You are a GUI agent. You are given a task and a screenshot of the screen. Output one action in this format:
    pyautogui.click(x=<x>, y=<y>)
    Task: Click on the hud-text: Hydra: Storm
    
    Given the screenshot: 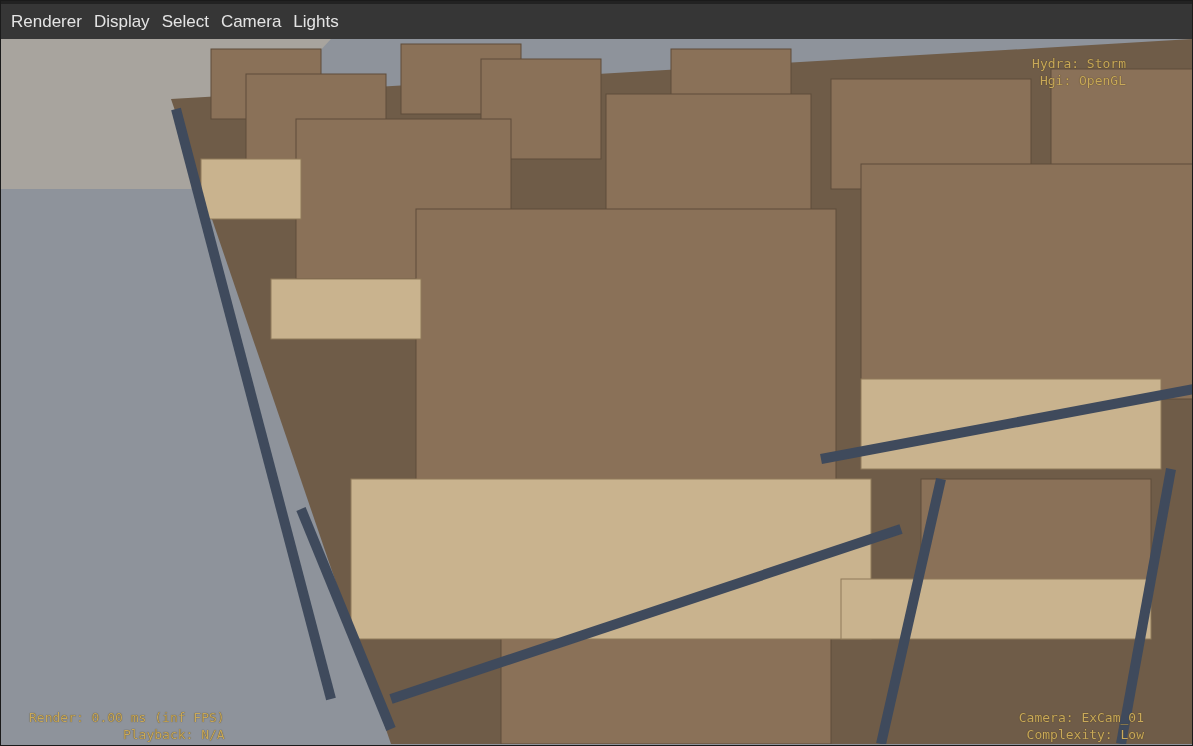 What is the action you would take?
    pyautogui.click(x=1079, y=63)
    